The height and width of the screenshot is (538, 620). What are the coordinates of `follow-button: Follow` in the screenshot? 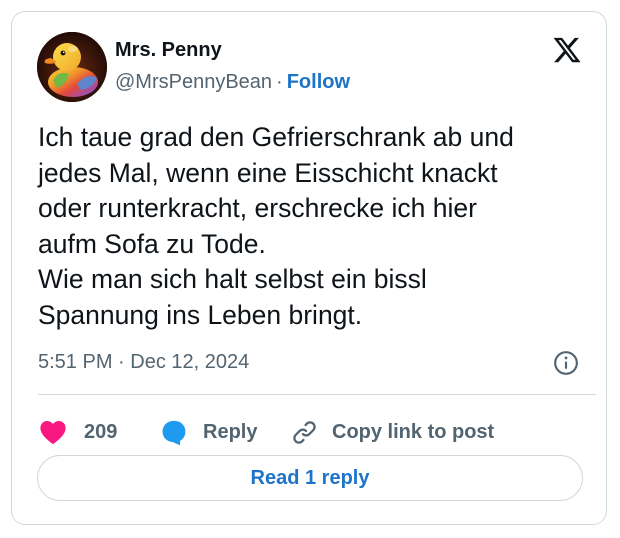 It's located at (318, 82).